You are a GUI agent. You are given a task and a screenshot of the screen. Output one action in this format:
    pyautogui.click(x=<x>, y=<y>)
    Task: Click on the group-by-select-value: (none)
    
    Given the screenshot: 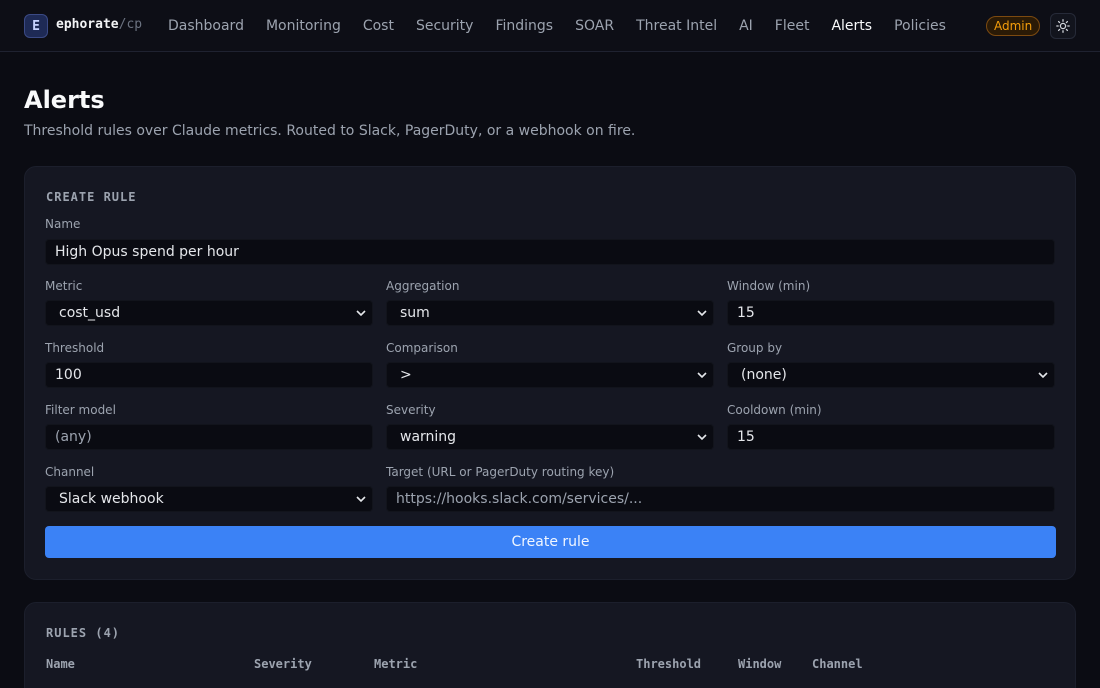 What is the action you would take?
    pyautogui.click(x=764, y=375)
    